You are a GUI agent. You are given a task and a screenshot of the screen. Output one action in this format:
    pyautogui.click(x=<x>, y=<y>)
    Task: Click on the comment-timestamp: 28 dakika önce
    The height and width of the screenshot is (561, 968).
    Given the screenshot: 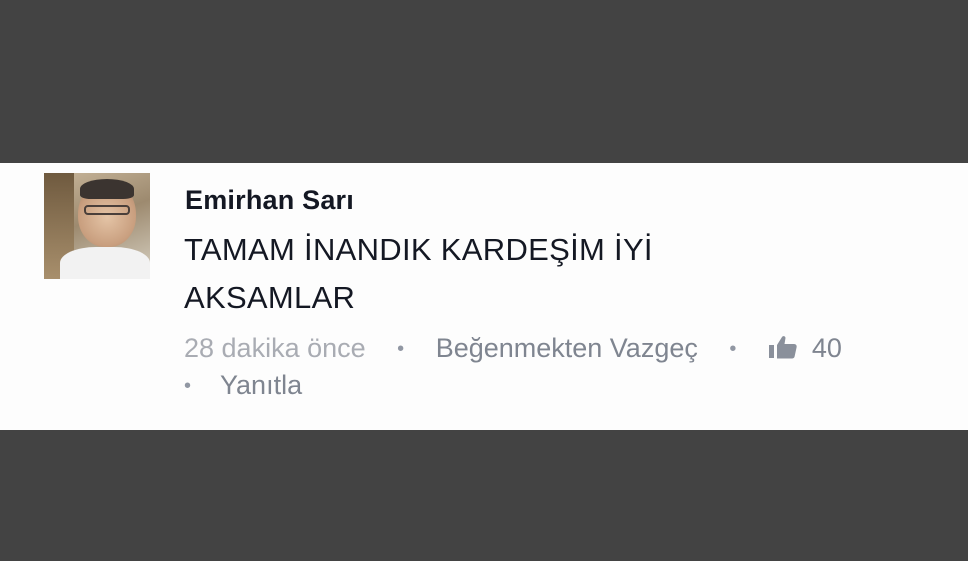 What is the action you would take?
    pyautogui.click(x=275, y=348)
    